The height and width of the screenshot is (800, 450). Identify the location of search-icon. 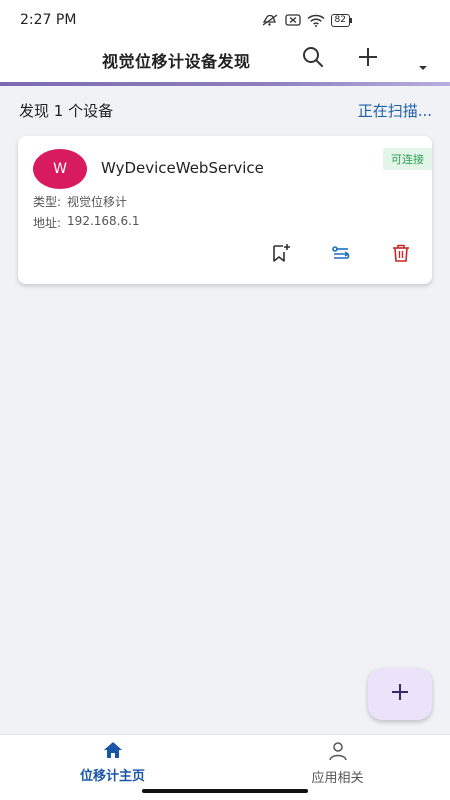
(313, 59).